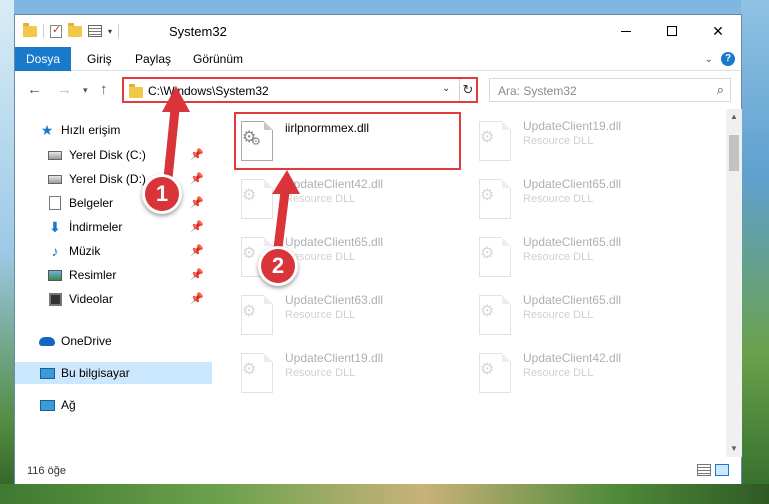 The height and width of the screenshot is (504, 769). I want to click on desktop-background-right, so click(755, 252).